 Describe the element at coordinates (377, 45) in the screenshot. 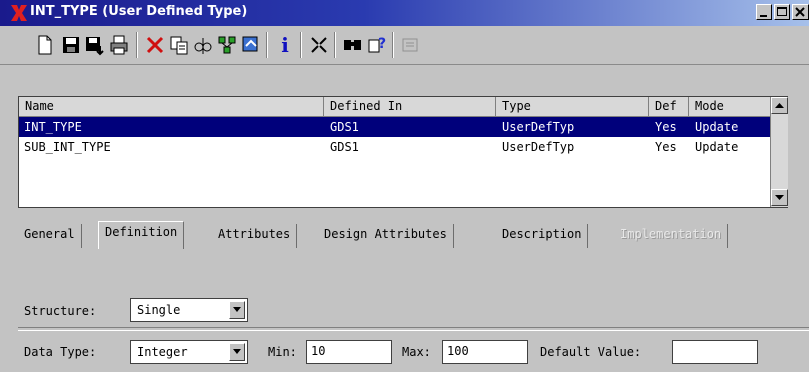

I see `help-icon: ?` at that location.